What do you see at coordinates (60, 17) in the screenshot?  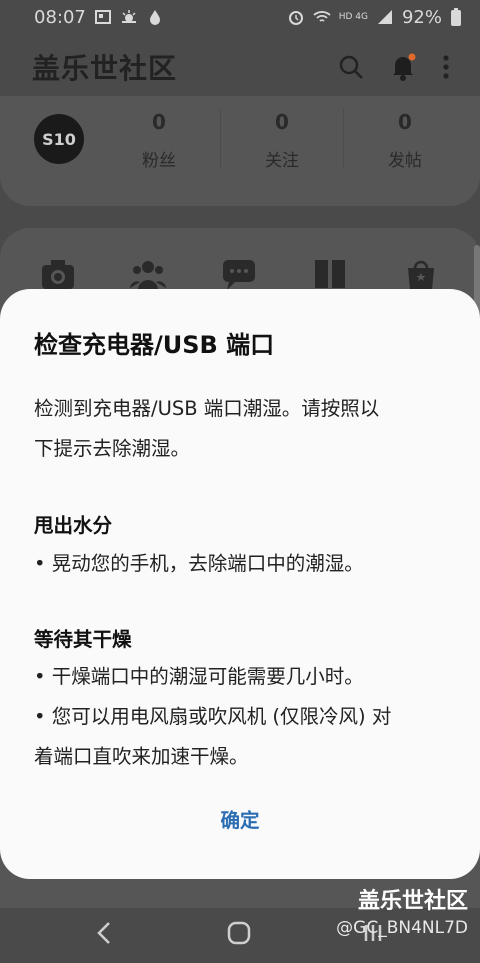 I see `status-time: 08:07` at bounding box center [60, 17].